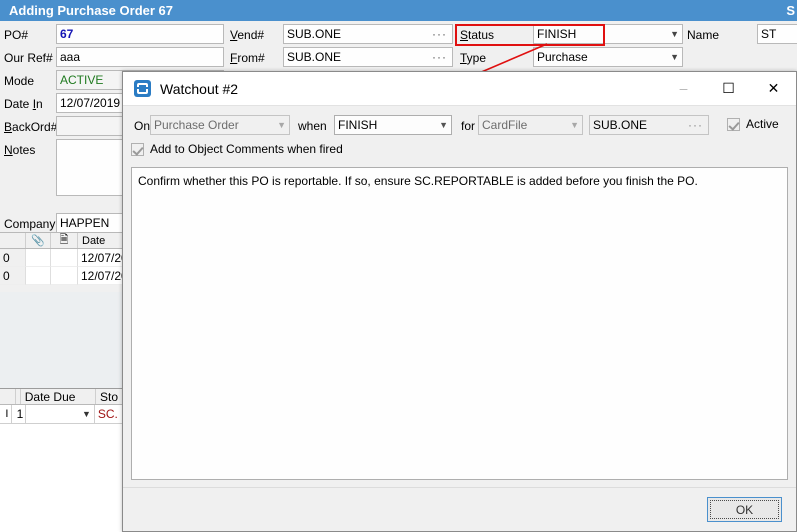 Image resolution: width=797 pixels, height=532 pixels. What do you see at coordinates (773, 88) in the screenshot?
I see `close-icon: ✕` at bounding box center [773, 88].